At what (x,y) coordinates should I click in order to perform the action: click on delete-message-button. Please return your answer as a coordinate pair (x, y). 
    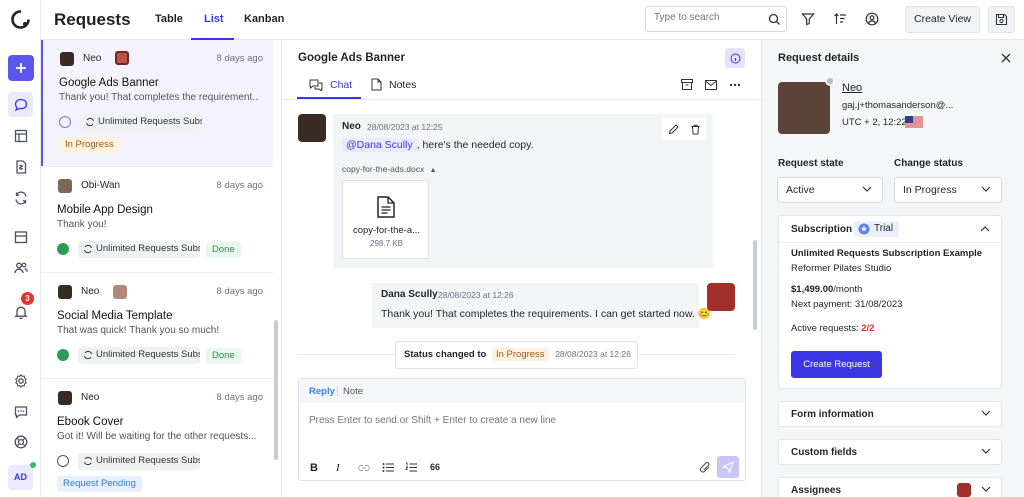
    Looking at the image, I should click on (695, 129).